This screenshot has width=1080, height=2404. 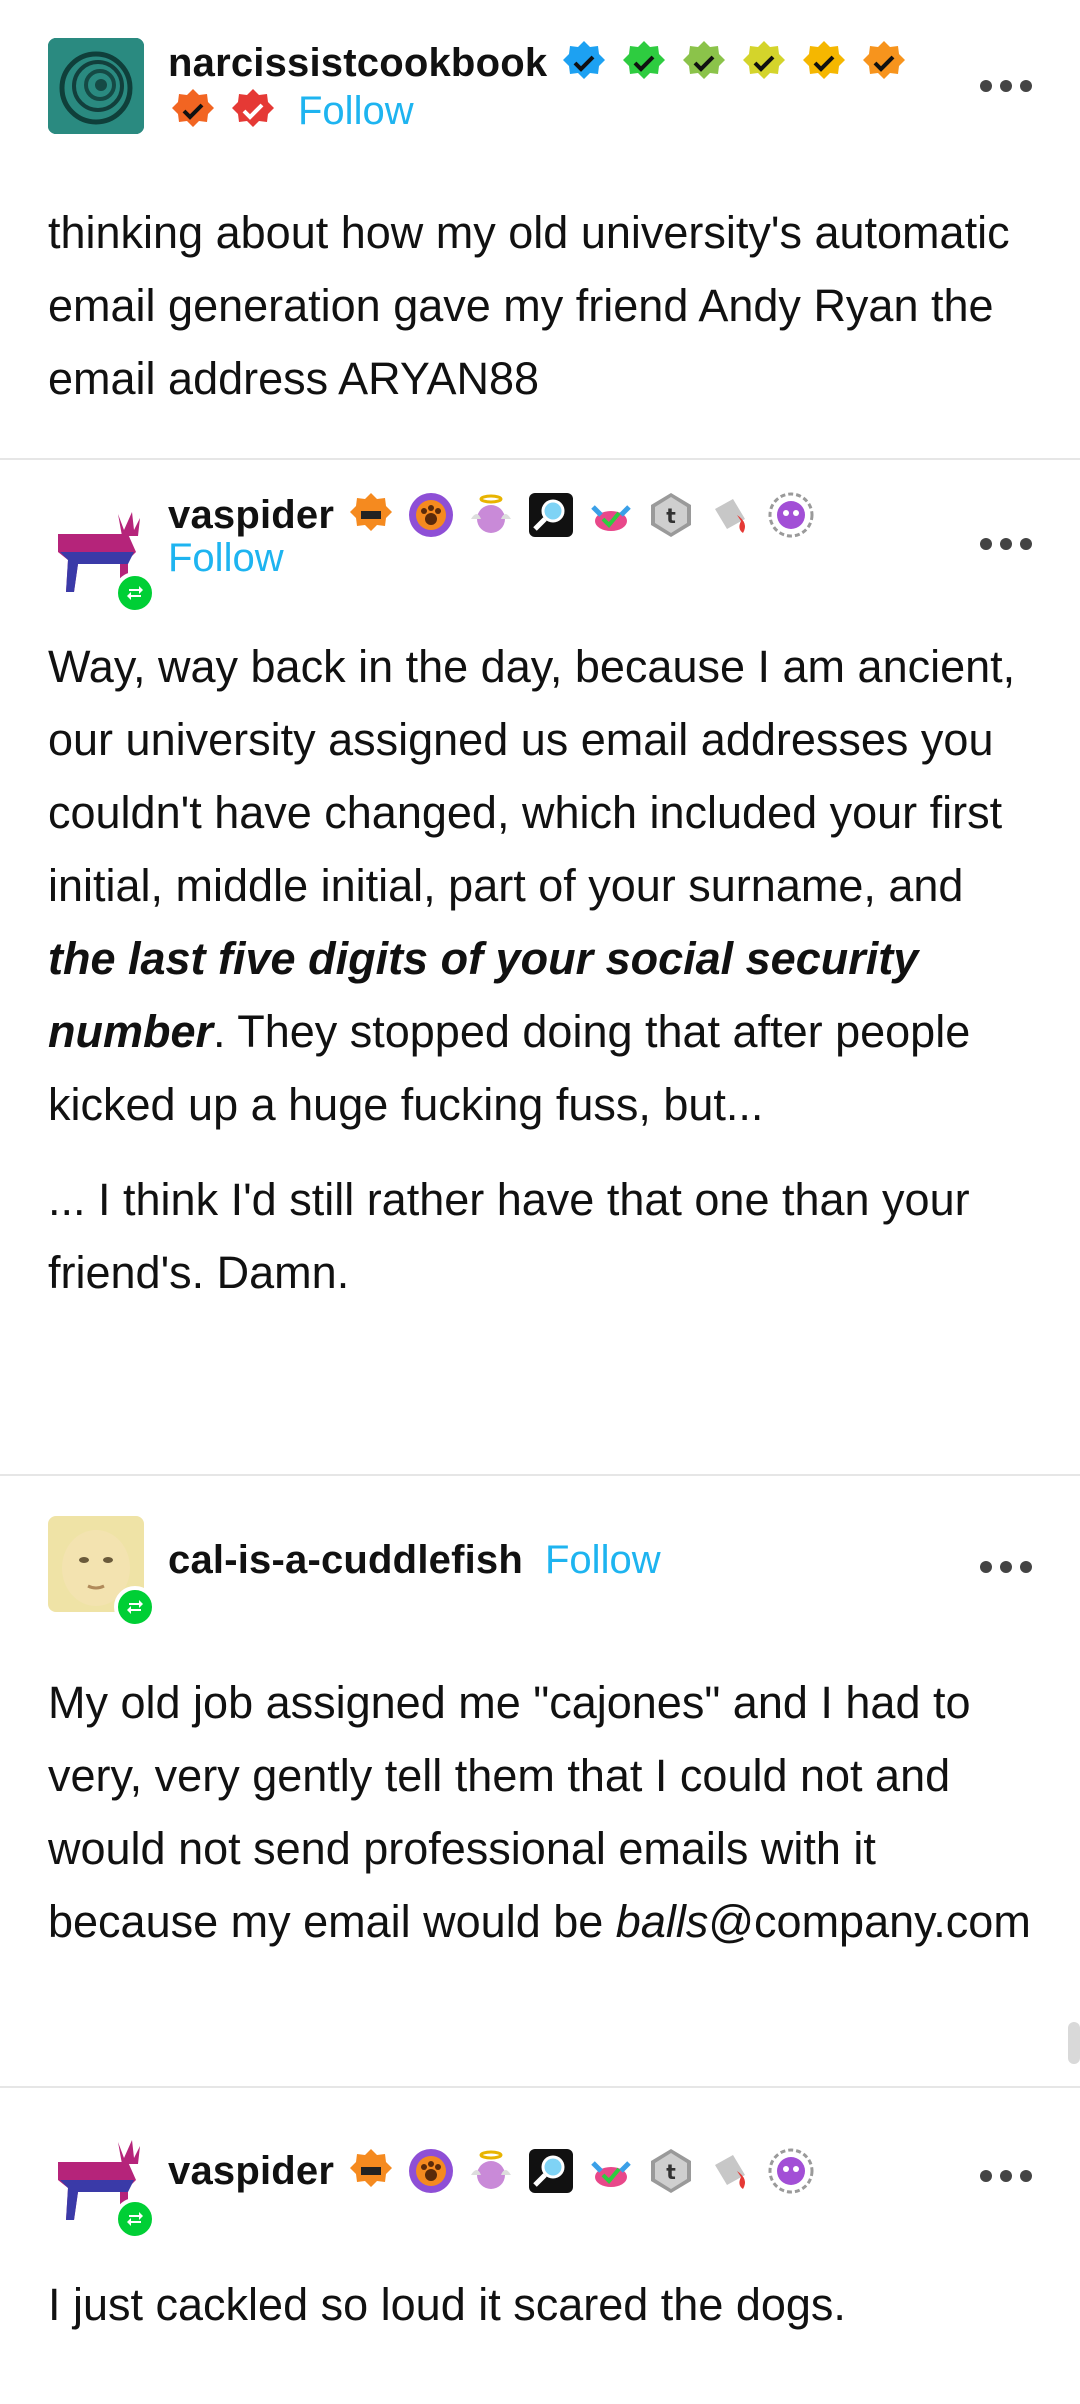 What do you see at coordinates (734, 63) in the screenshot?
I see `badges` at bounding box center [734, 63].